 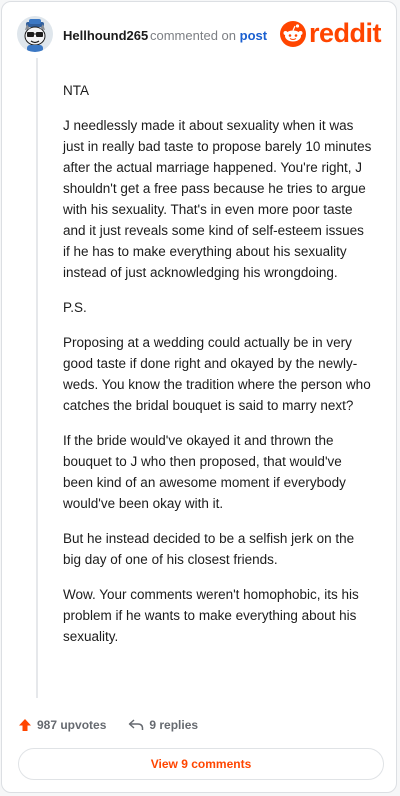 I want to click on post-link: post, so click(x=253, y=35).